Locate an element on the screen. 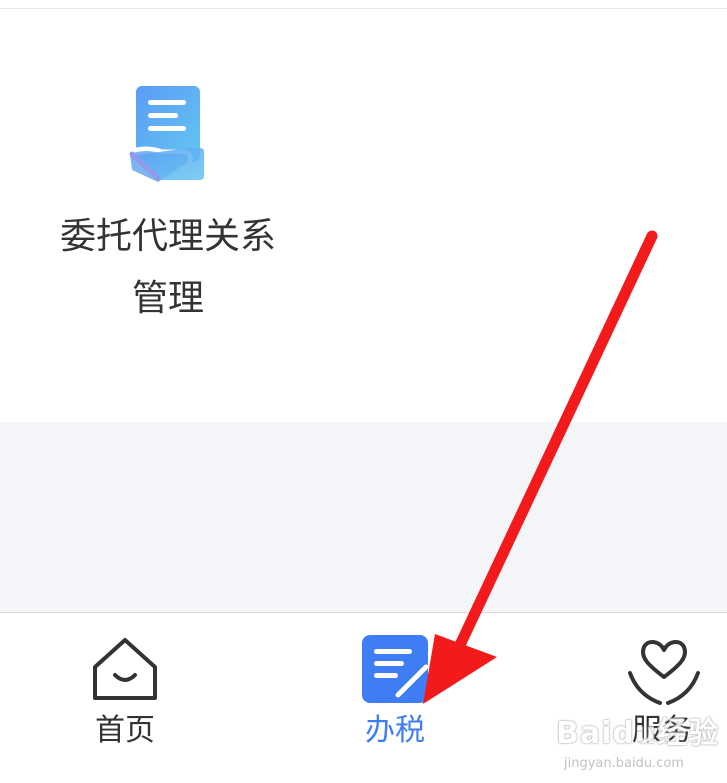  tile-label-line2: 管理 is located at coordinates (167, 298).